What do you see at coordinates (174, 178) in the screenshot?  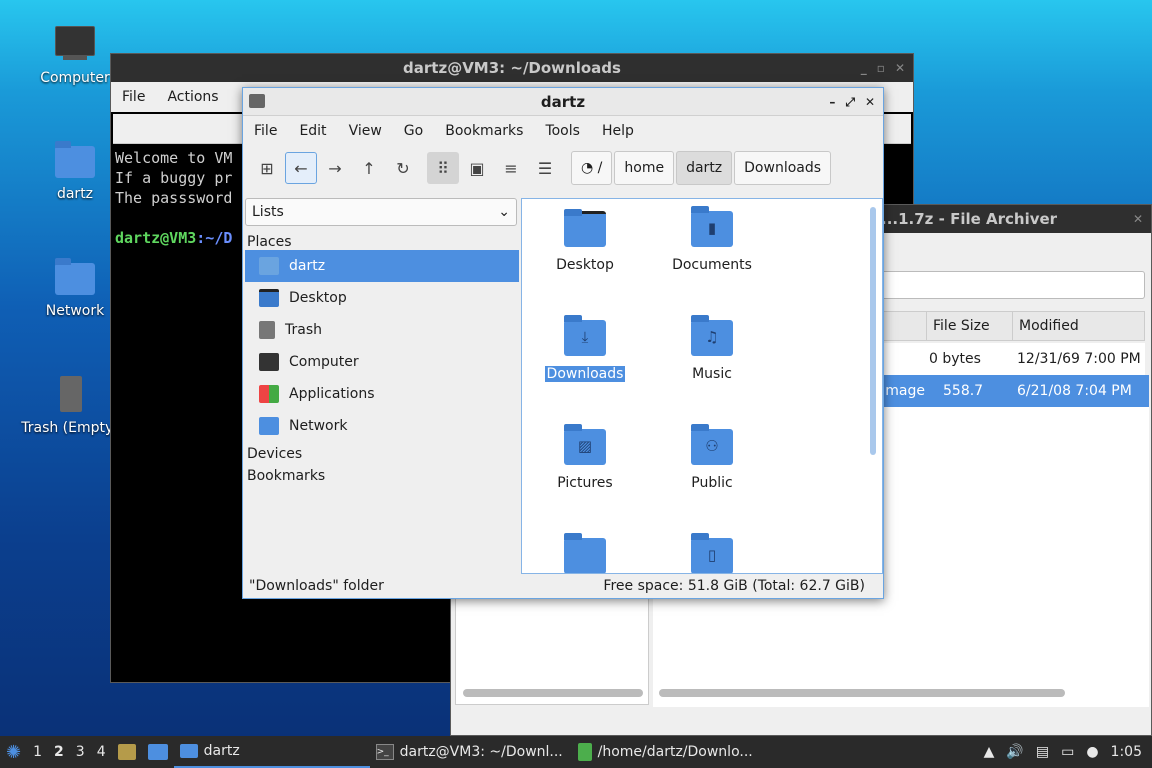 I see `terminal-line: If a buggy pr` at bounding box center [174, 178].